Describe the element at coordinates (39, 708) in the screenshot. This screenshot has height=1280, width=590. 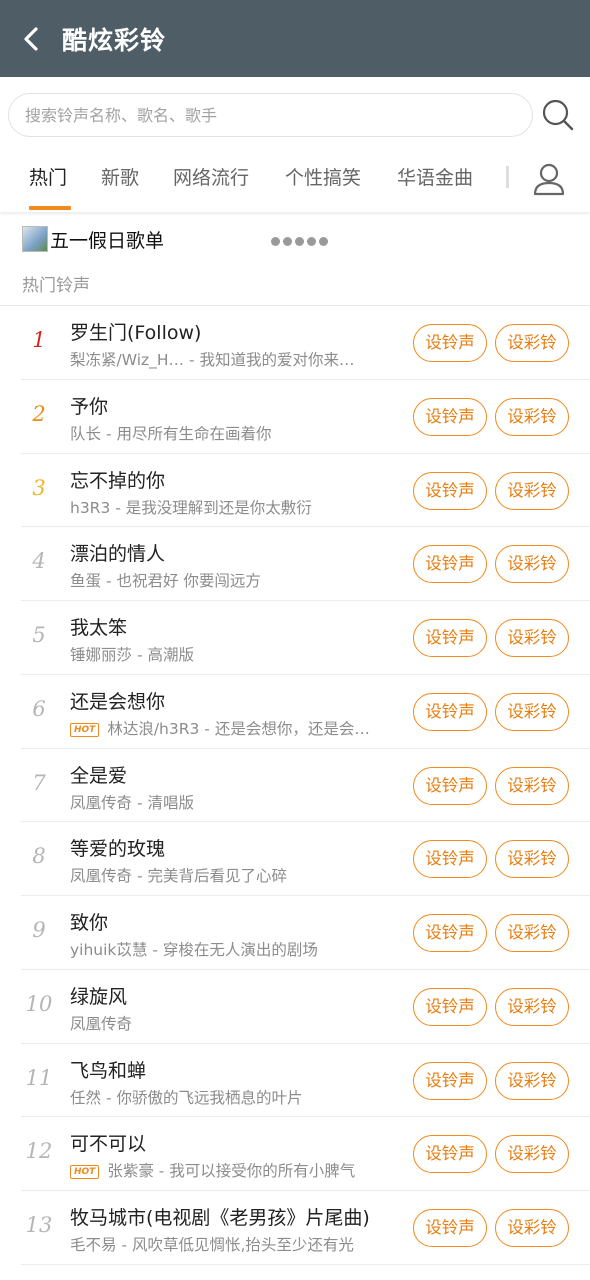
I see `rank-number: 6` at that location.